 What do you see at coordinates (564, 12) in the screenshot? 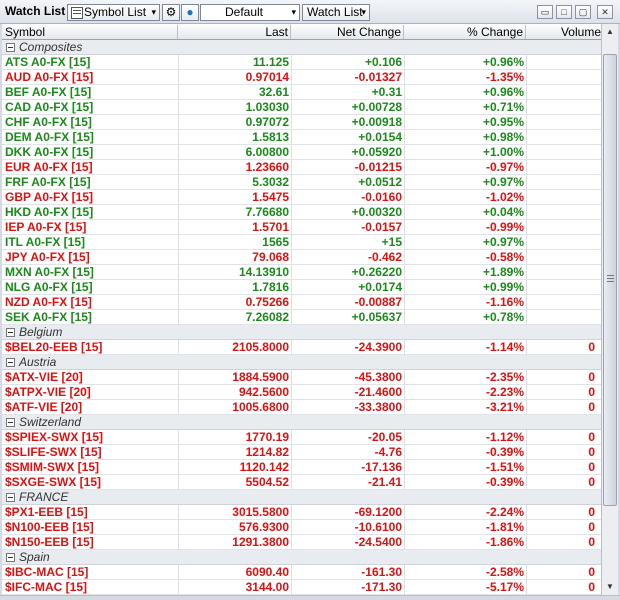
I see `maximize-window-button: □` at bounding box center [564, 12].